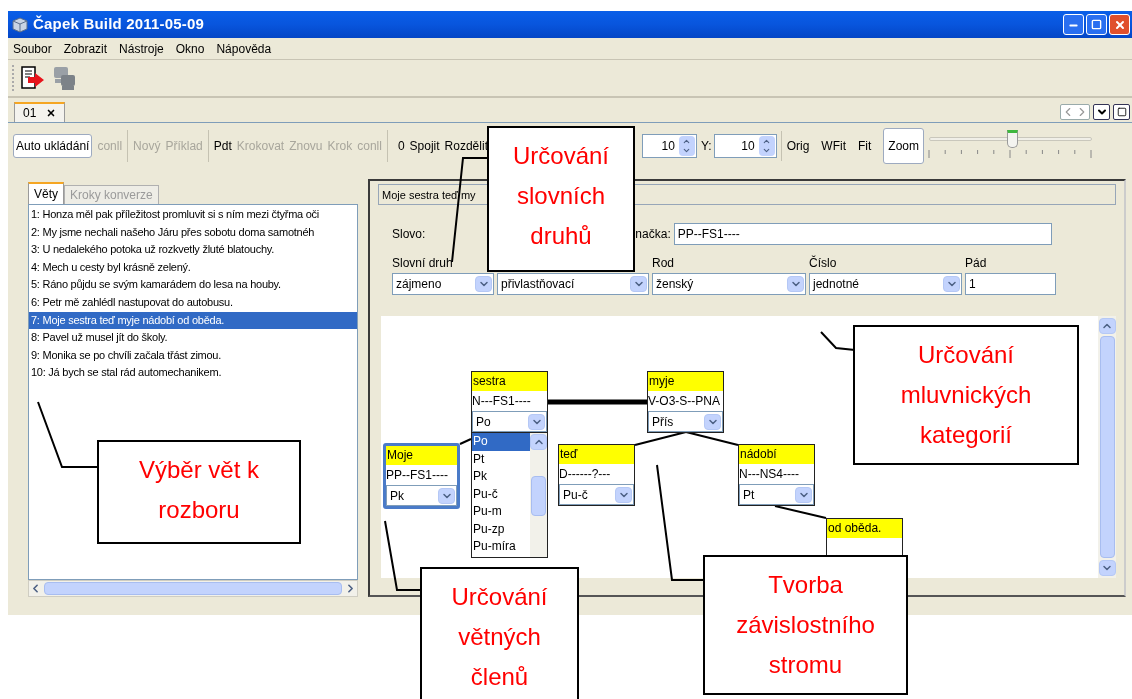 This screenshot has width=1132, height=699. I want to click on computers-icon, so click(65, 78).